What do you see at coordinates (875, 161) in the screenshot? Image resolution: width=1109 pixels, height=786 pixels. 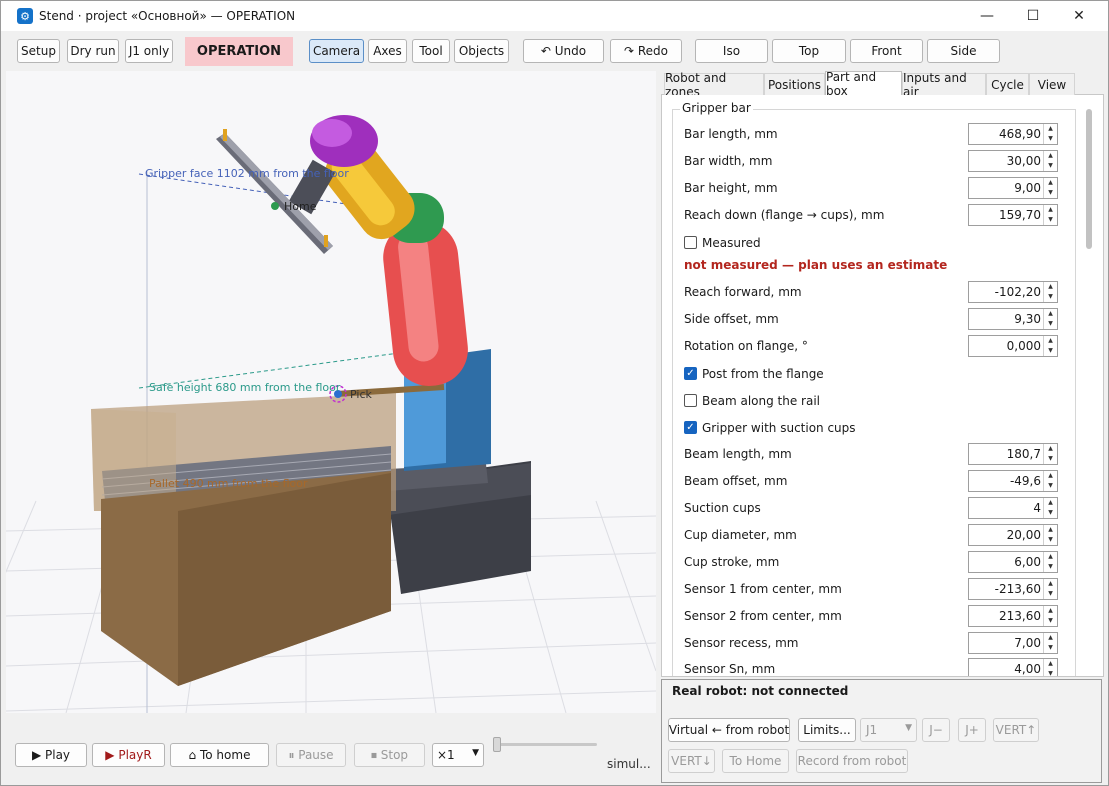 I see `bar-width-row: Bar width, mm 30,00 ▲ ▼` at bounding box center [875, 161].